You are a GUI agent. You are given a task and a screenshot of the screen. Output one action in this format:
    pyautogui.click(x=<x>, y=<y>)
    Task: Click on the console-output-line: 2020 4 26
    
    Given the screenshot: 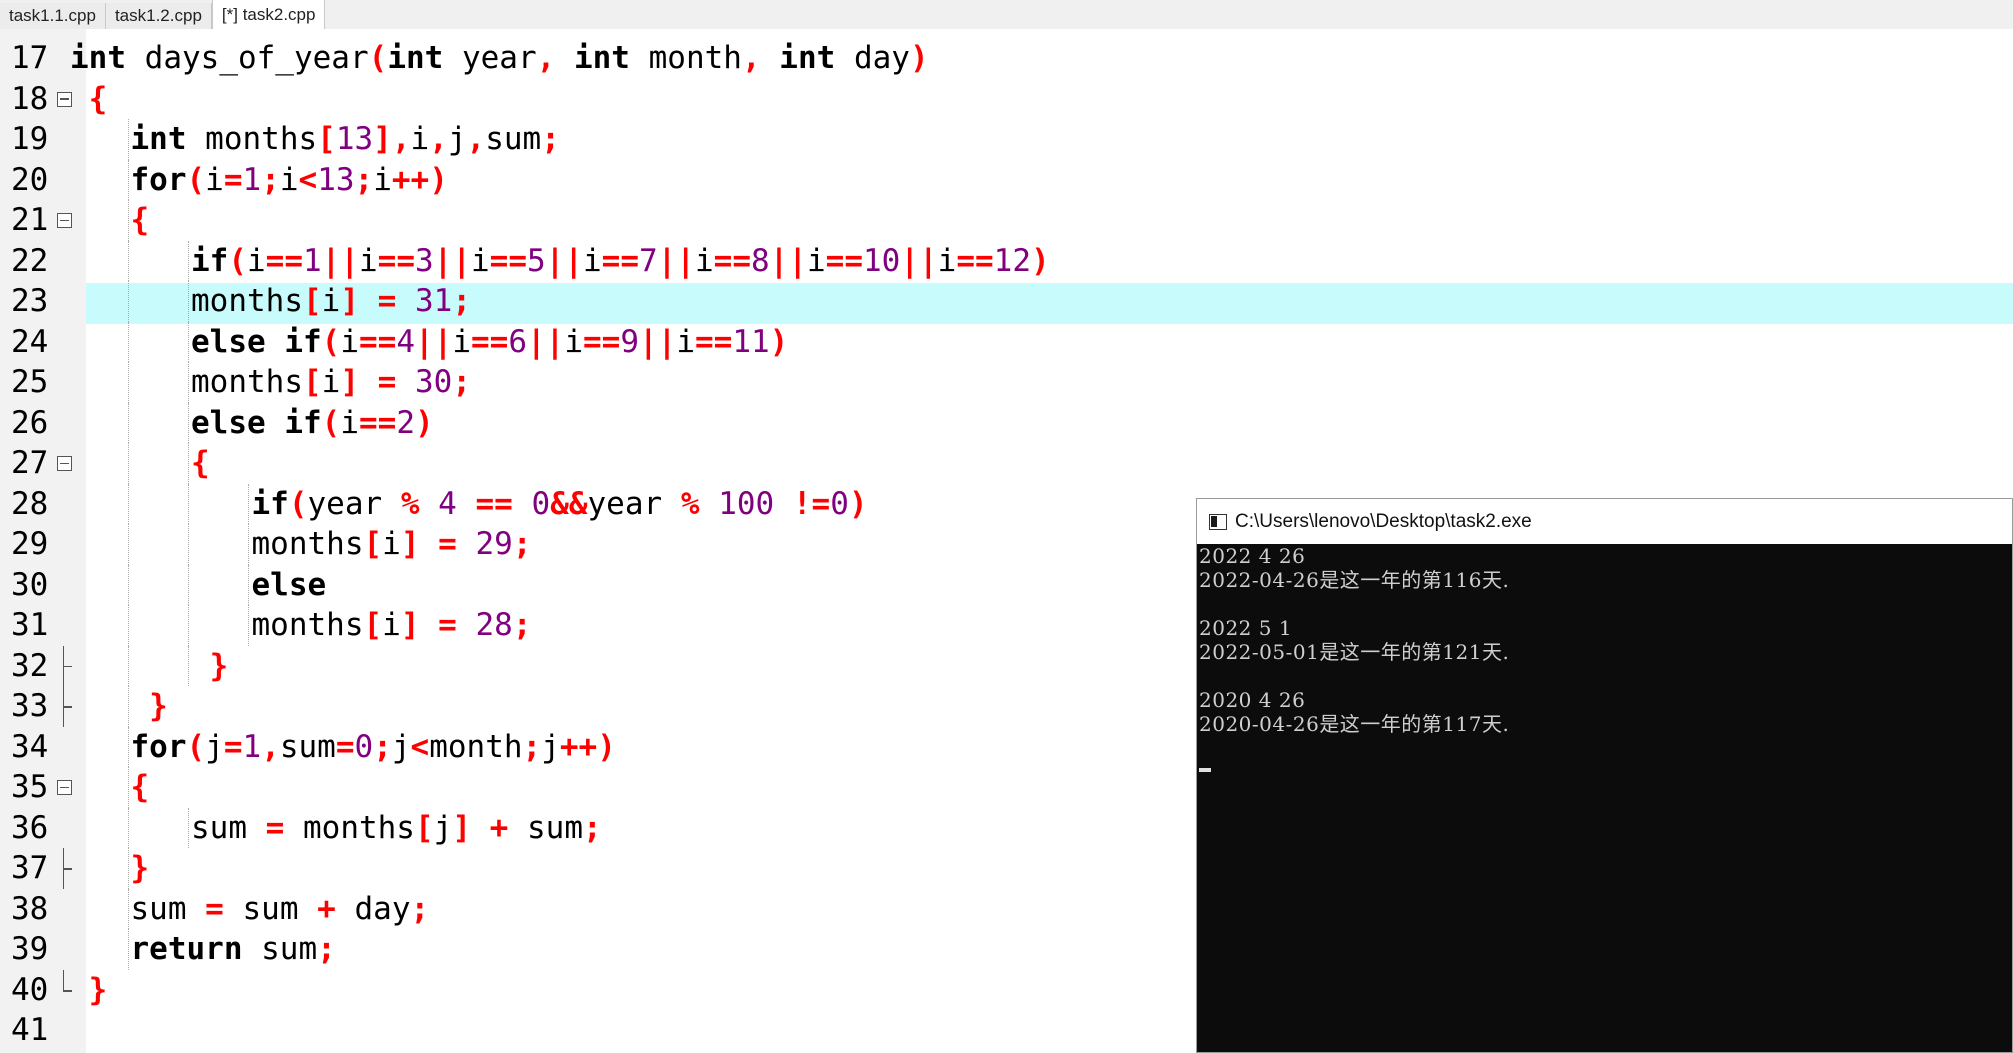 What is the action you would take?
    pyautogui.click(x=1252, y=700)
    